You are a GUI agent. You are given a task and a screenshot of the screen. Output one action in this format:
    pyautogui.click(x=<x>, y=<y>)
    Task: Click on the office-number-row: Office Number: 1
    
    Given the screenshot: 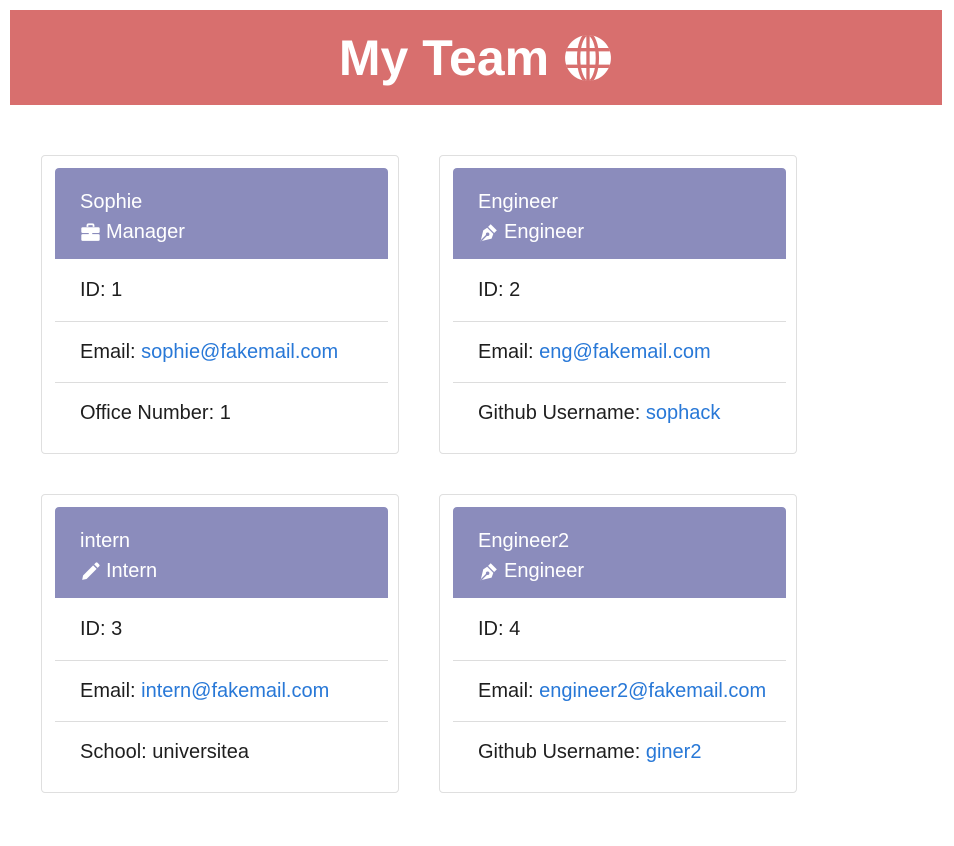 What is the action you would take?
    pyautogui.click(x=221, y=412)
    